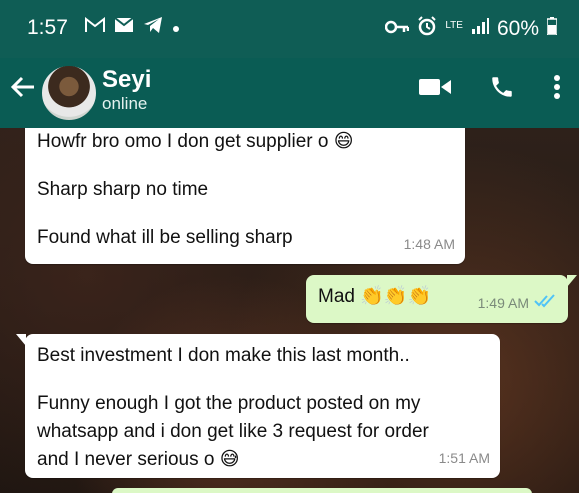 This screenshot has width=579, height=493. Describe the element at coordinates (464, 458) in the screenshot. I see `message-time: 1:51 AM` at that location.